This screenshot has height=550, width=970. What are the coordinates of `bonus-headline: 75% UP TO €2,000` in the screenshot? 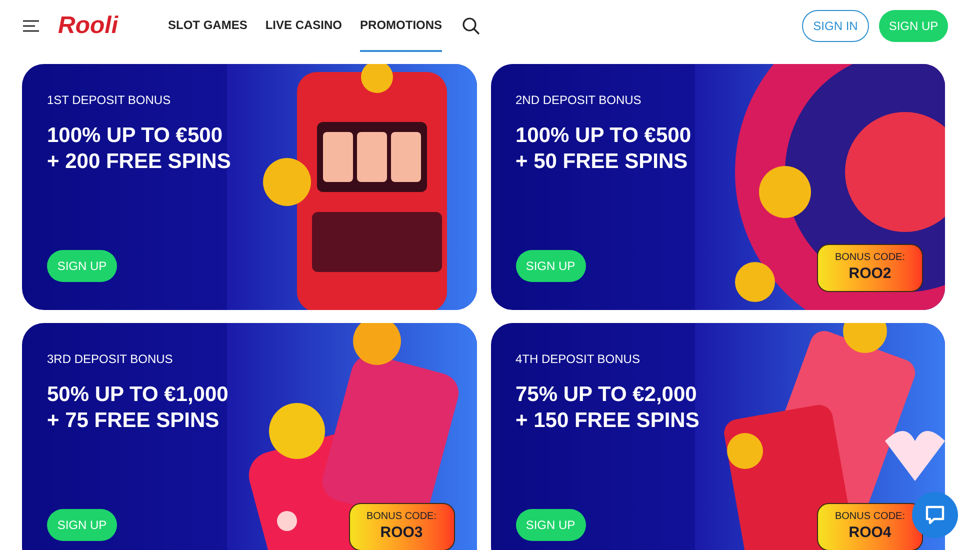 It's located at (607, 395).